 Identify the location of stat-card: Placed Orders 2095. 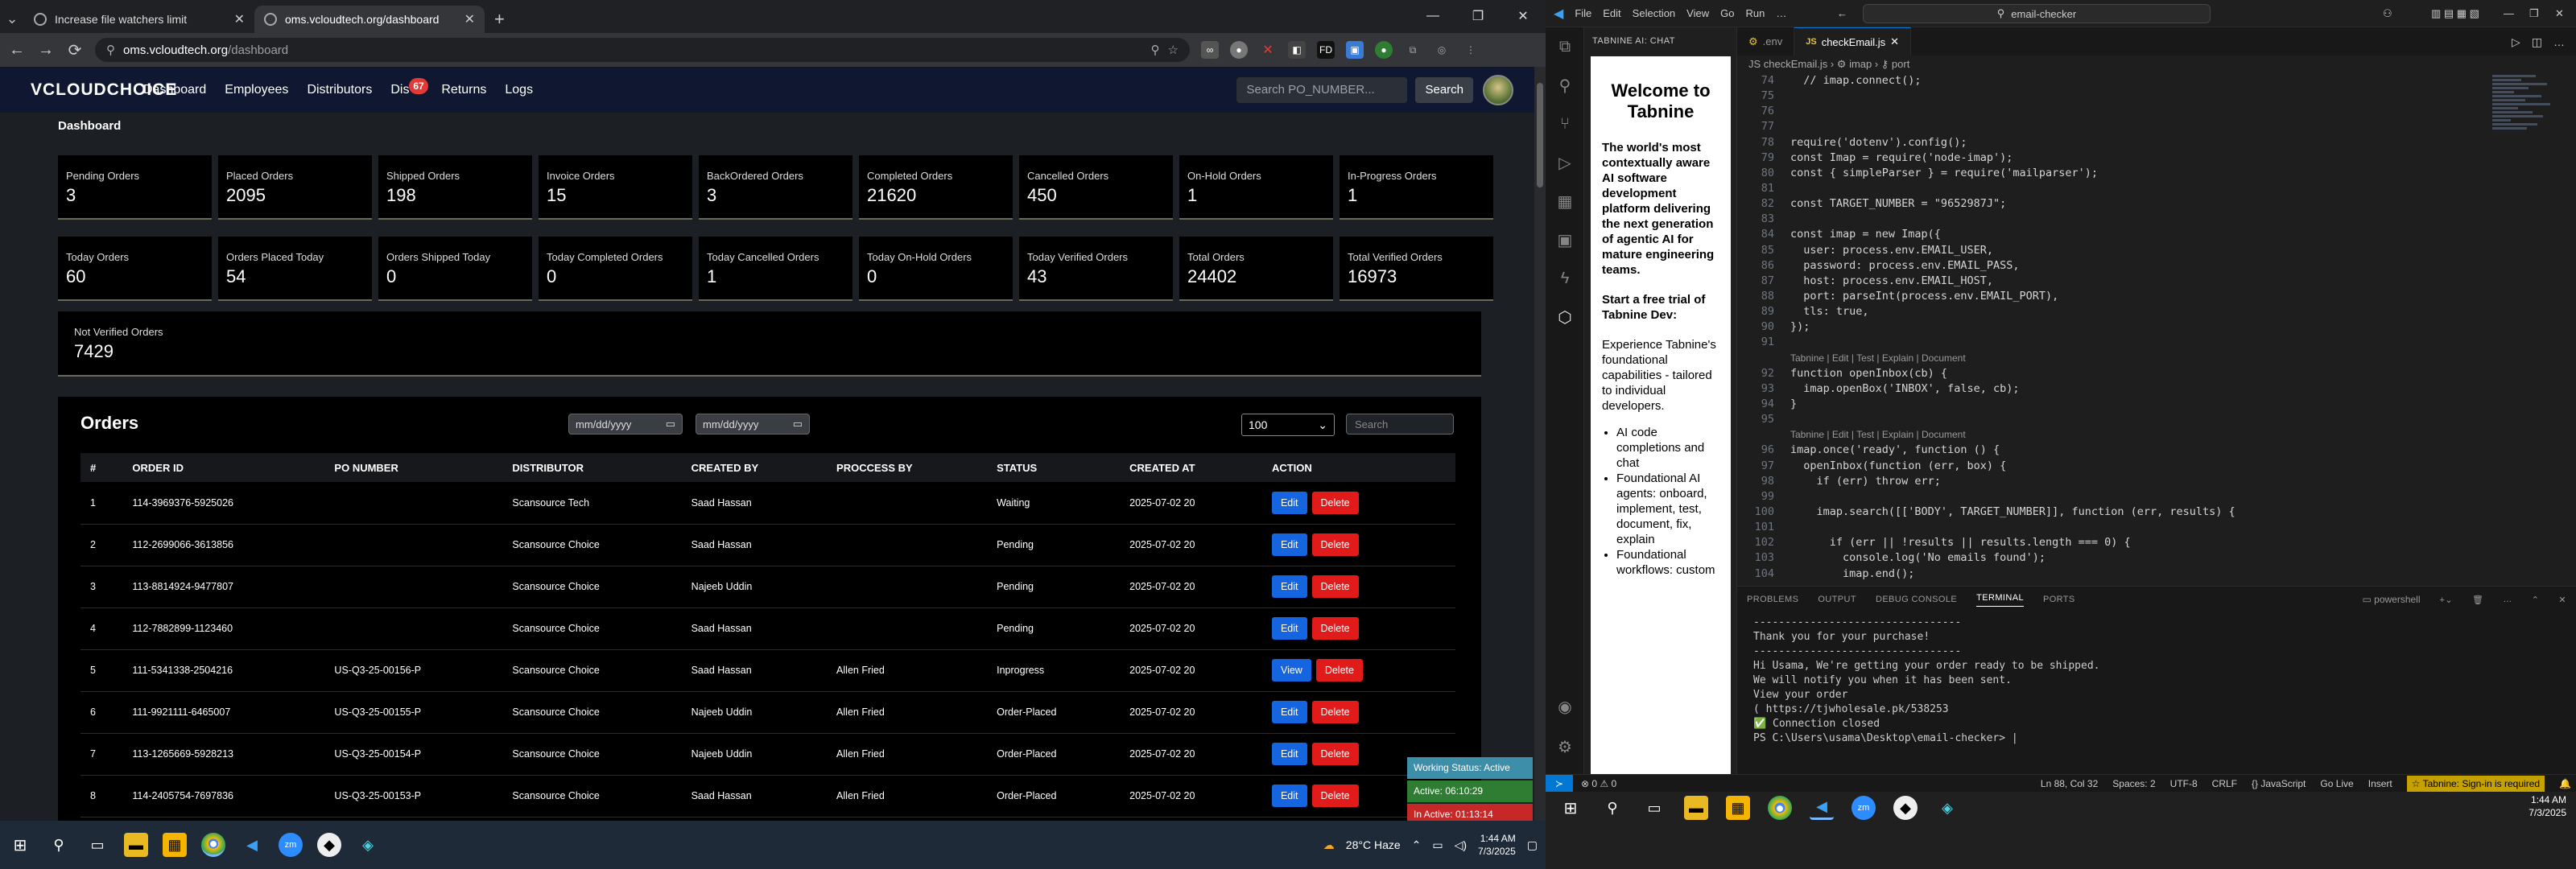
(295, 187).